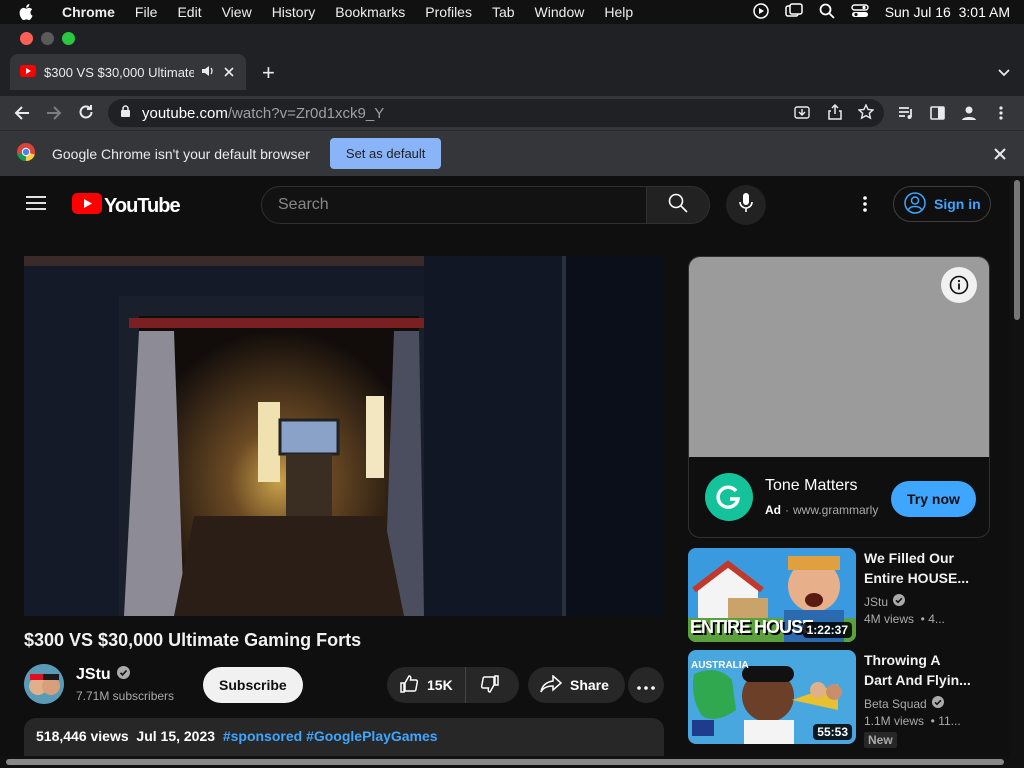 The width and height of the screenshot is (1024, 768). What do you see at coordinates (859, 12) in the screenshot?
I see `control-center-icon` at bounding box center [859, 12].